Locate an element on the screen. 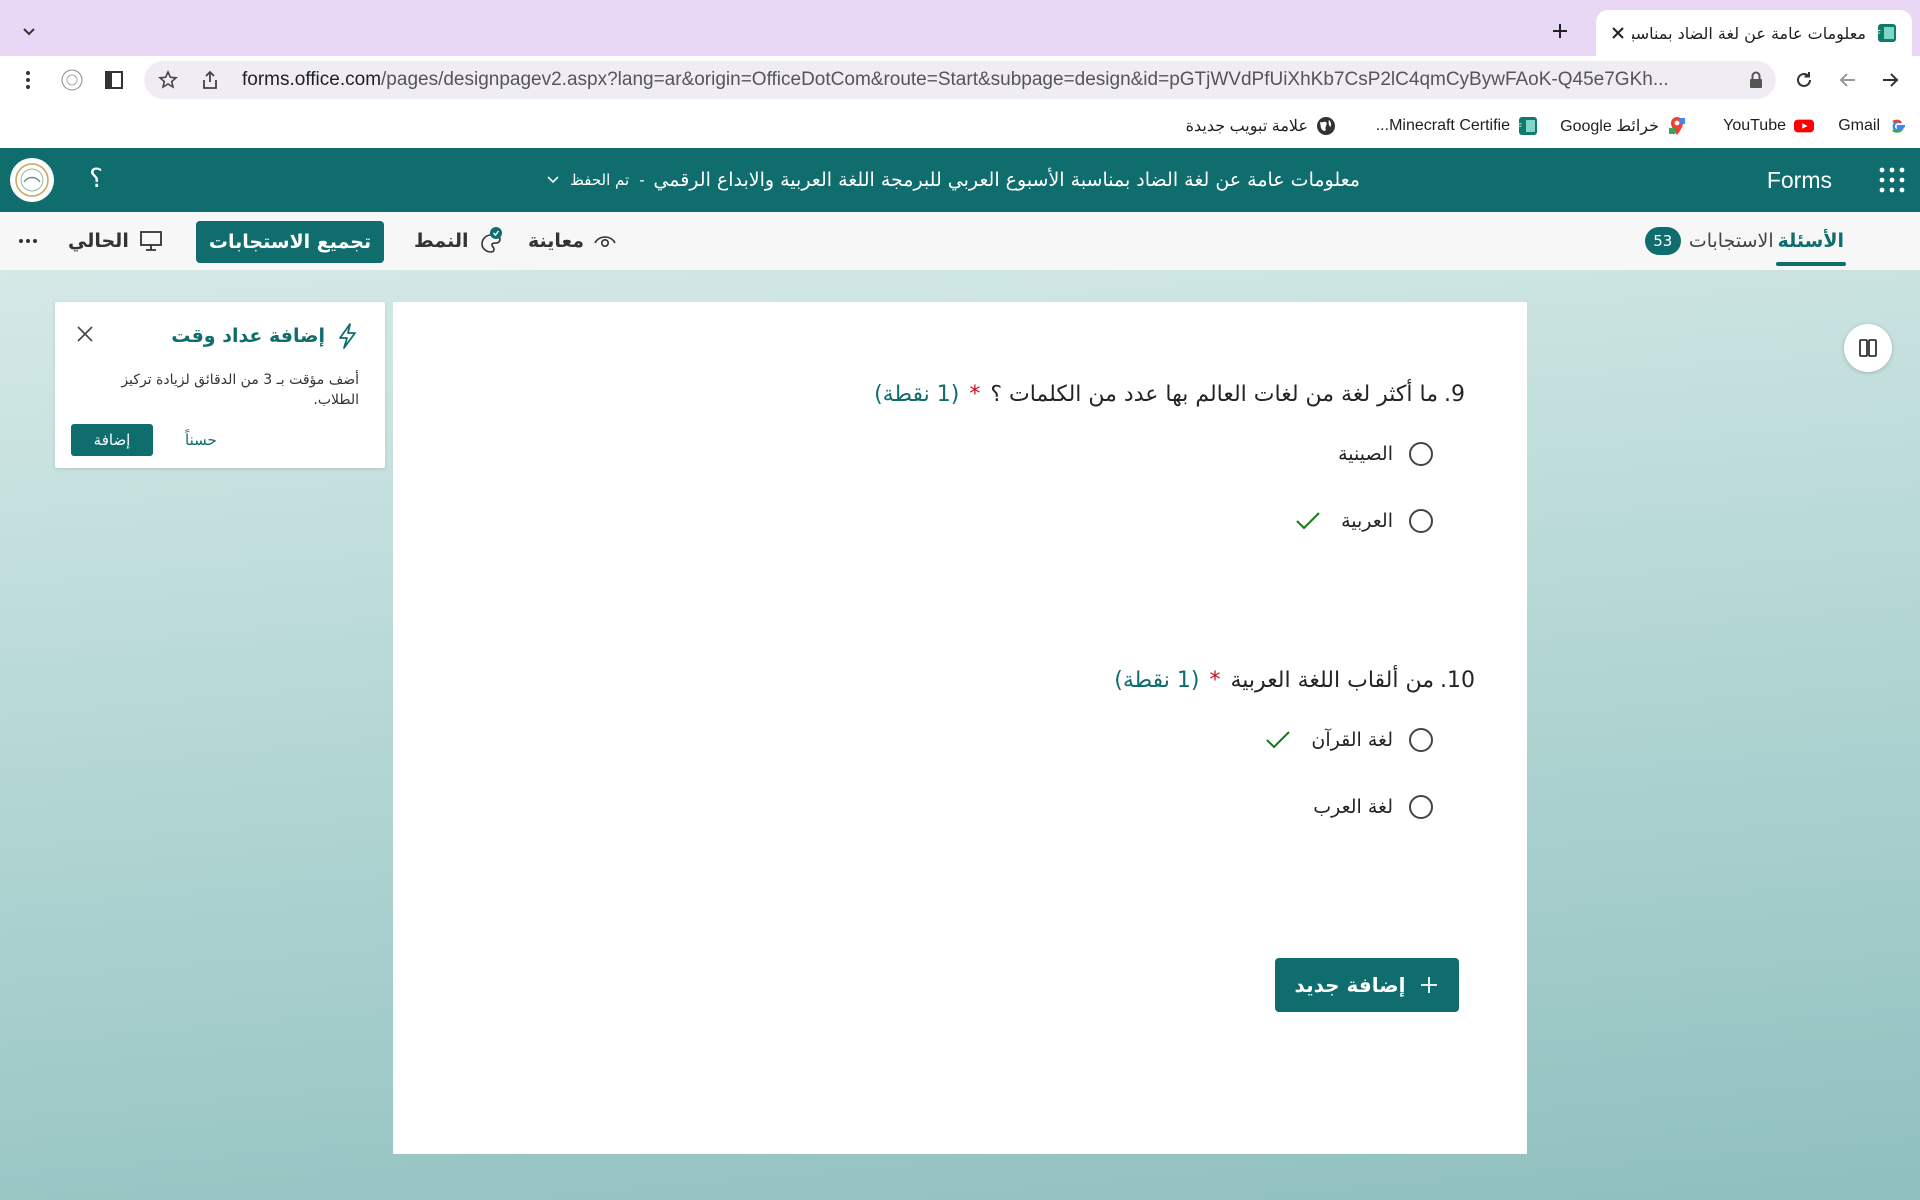  kebab-menu-icon is located at coordinates (28, 80).